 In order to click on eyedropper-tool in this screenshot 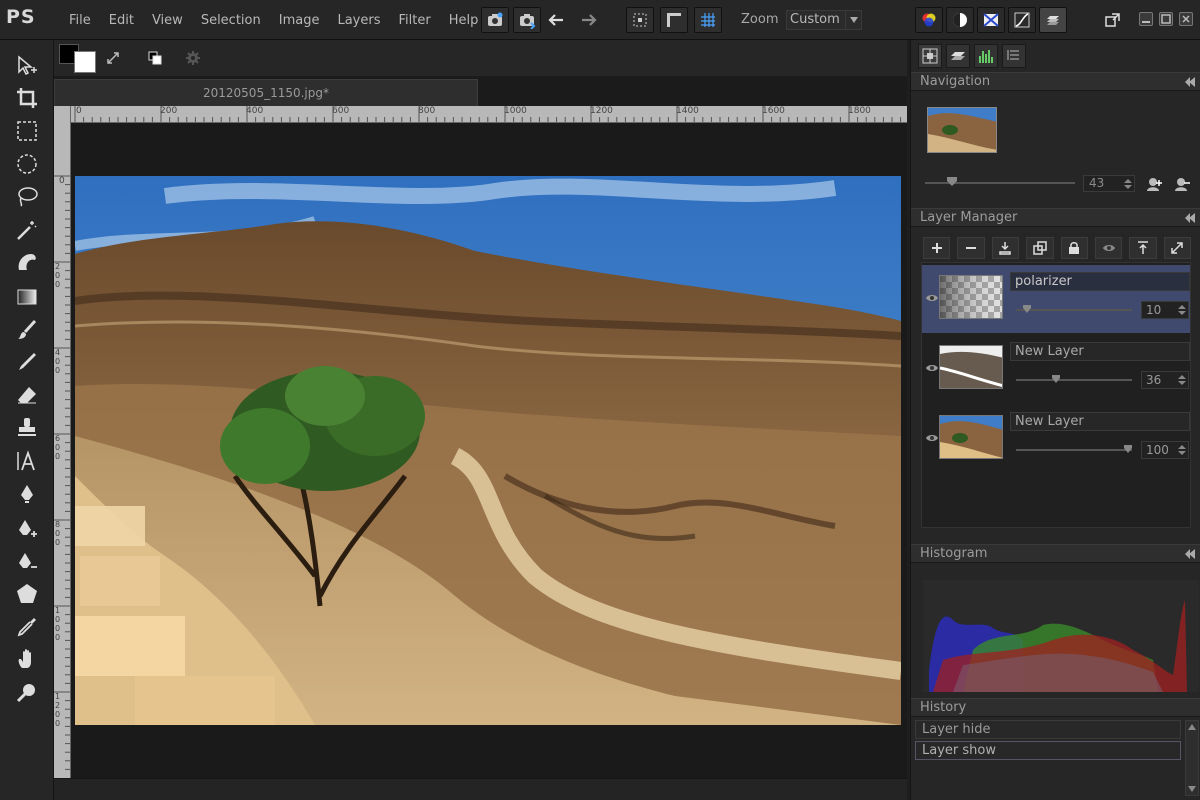, I will do `click(27, 627)`.